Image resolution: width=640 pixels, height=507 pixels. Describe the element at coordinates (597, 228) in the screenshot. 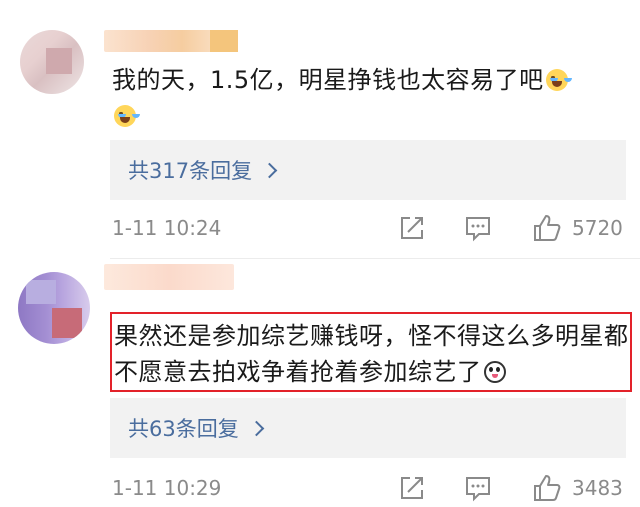

I see `like-count: 5720` at that location.